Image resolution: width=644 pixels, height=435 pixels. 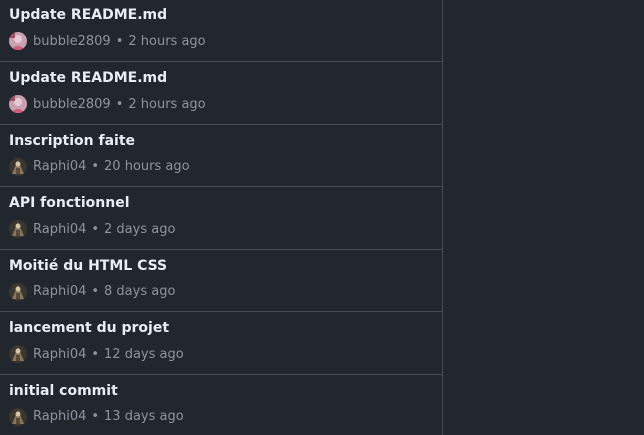 What do you see at coordinates (221, 281) in the screenshot?
I see `commit-item: Moitié du HTML CSS Raphi04 • 8 days ago` at bounding box center [221, 281].